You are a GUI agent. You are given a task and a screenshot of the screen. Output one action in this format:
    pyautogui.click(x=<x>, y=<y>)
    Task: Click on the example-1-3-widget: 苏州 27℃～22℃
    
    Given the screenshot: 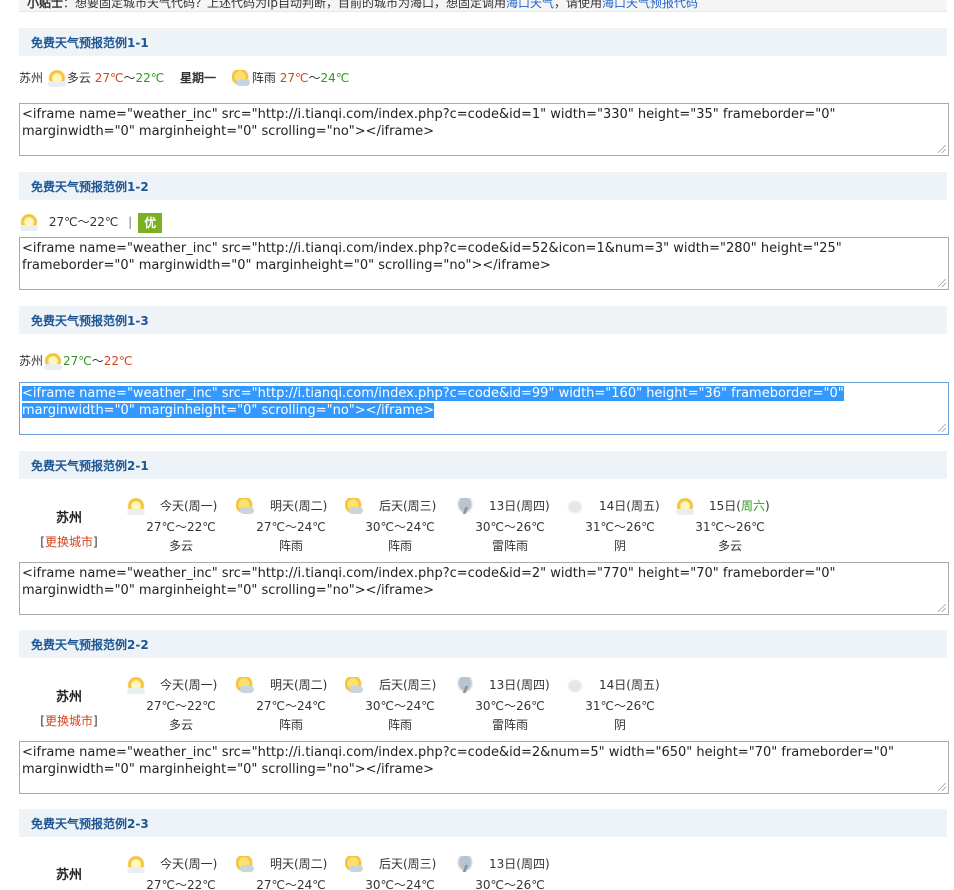 What is the action you would take?
    pyautogui.click(x=76, y=361)
    